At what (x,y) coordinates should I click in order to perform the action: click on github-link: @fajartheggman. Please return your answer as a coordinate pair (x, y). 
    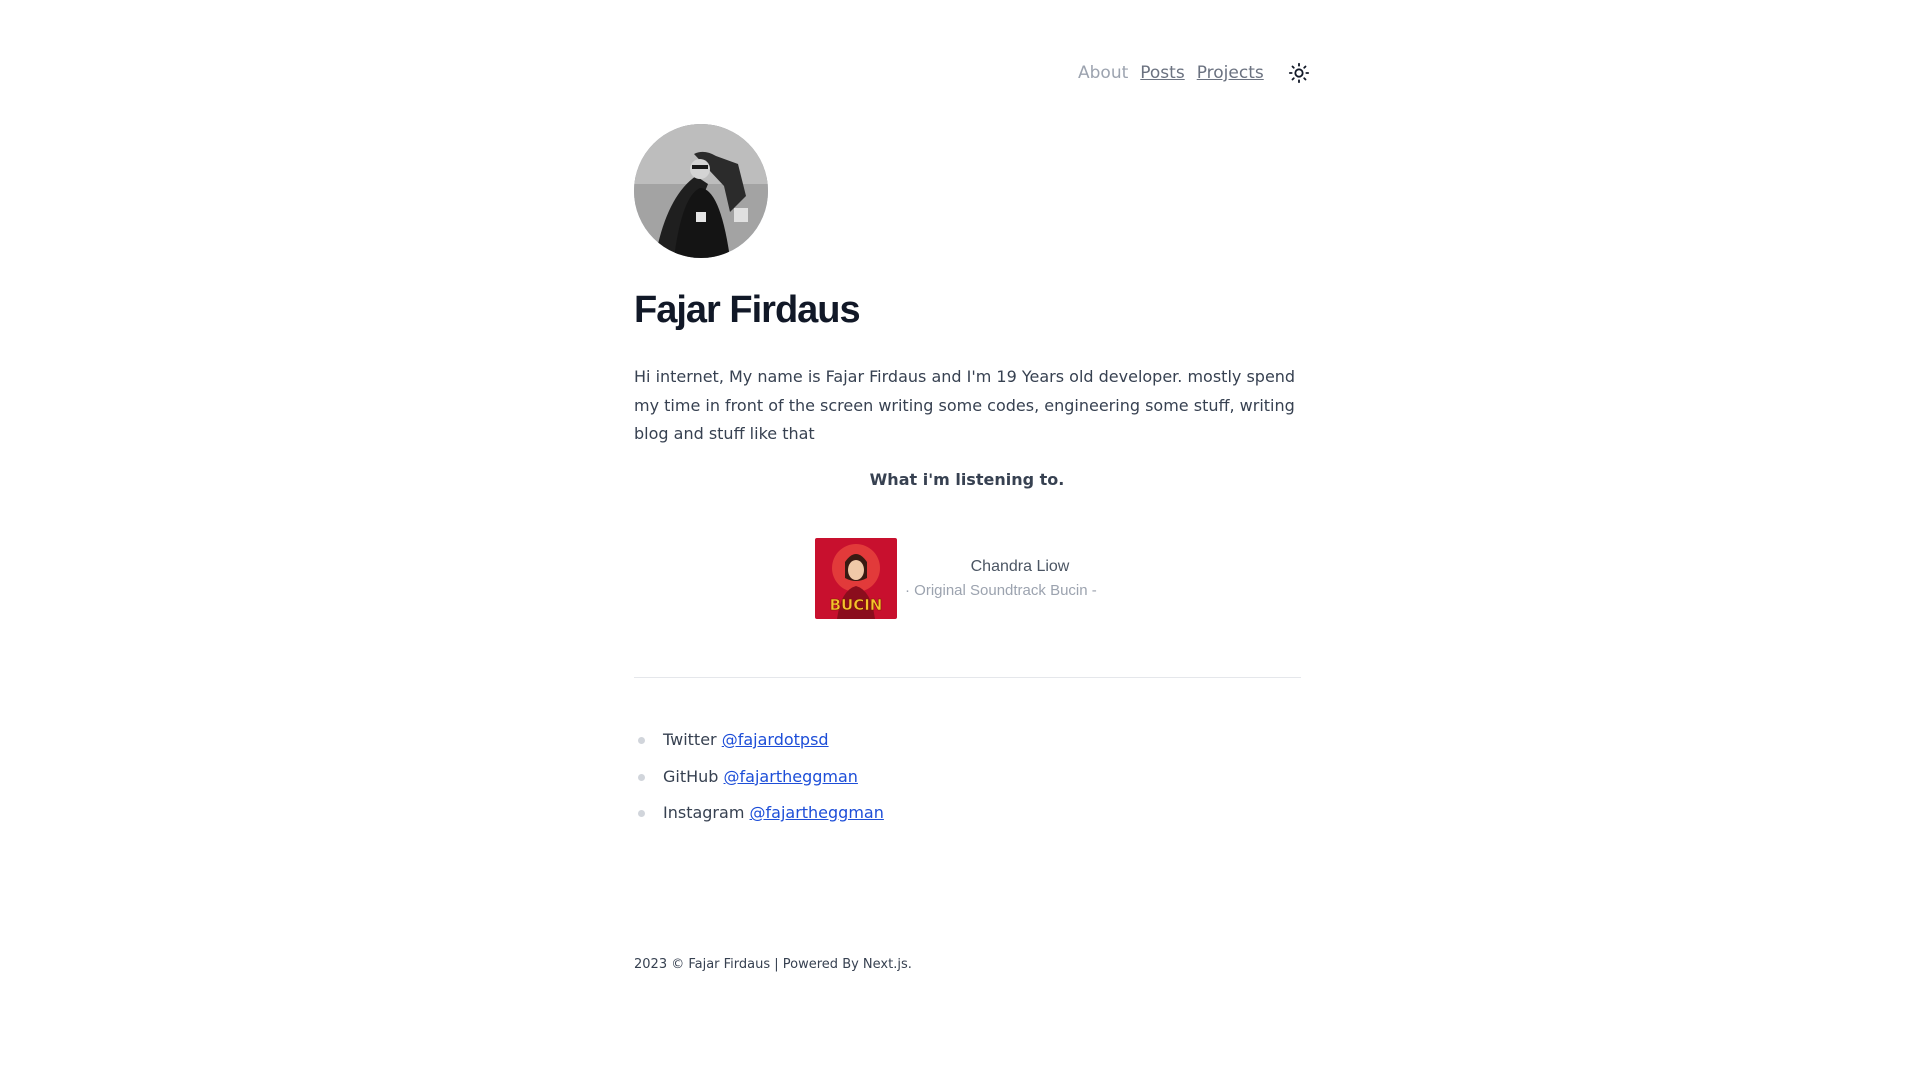
    Looking at the image, I should click on (791, 776).